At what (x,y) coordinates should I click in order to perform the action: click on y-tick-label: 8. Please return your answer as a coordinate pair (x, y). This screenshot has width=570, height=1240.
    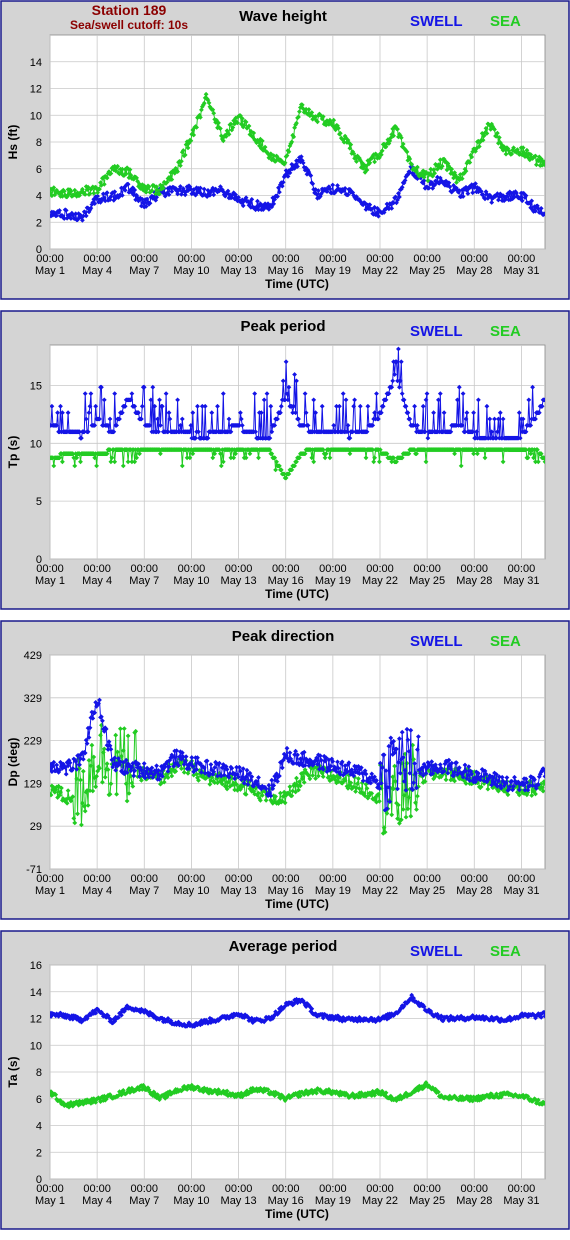
    Looking at the image, I should click on (39, 1073).